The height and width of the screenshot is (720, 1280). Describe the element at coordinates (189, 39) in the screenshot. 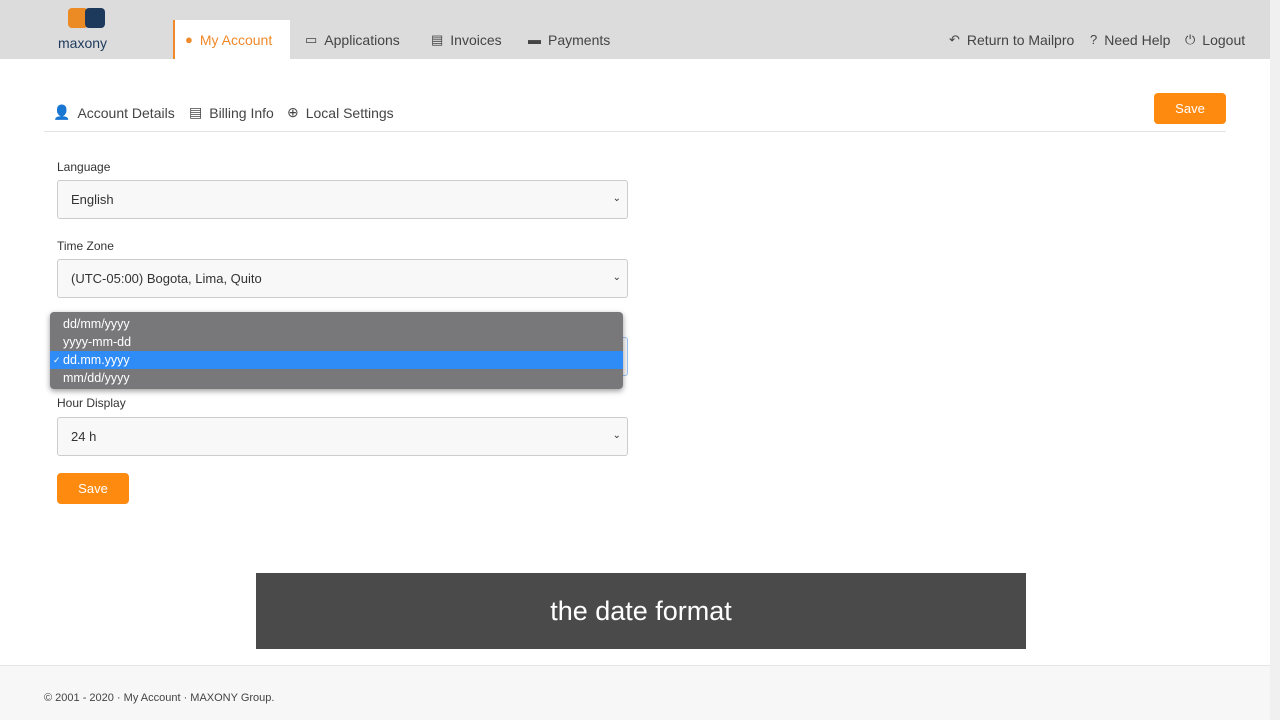

I see `user-circle-icon: ●` at that location.